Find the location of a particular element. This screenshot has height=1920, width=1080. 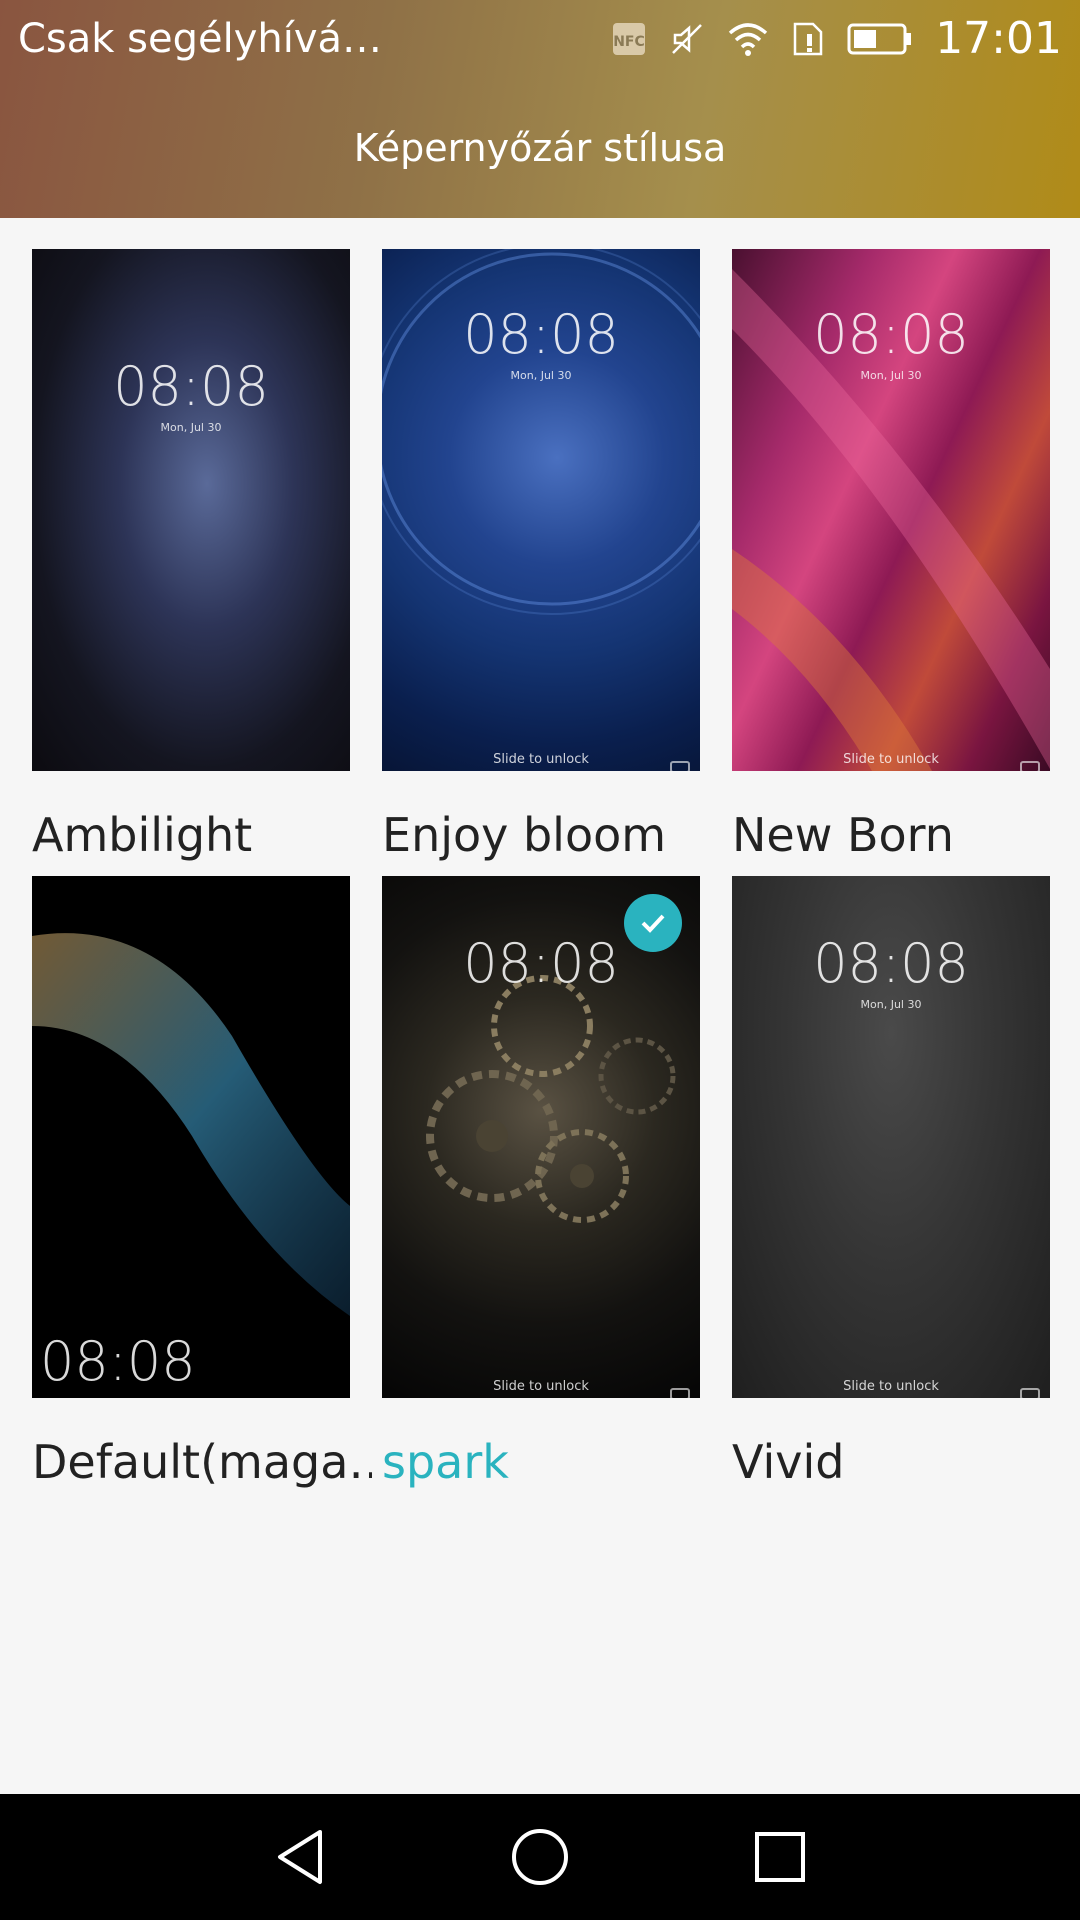

recents-button is located at coordinates (780, 1857).